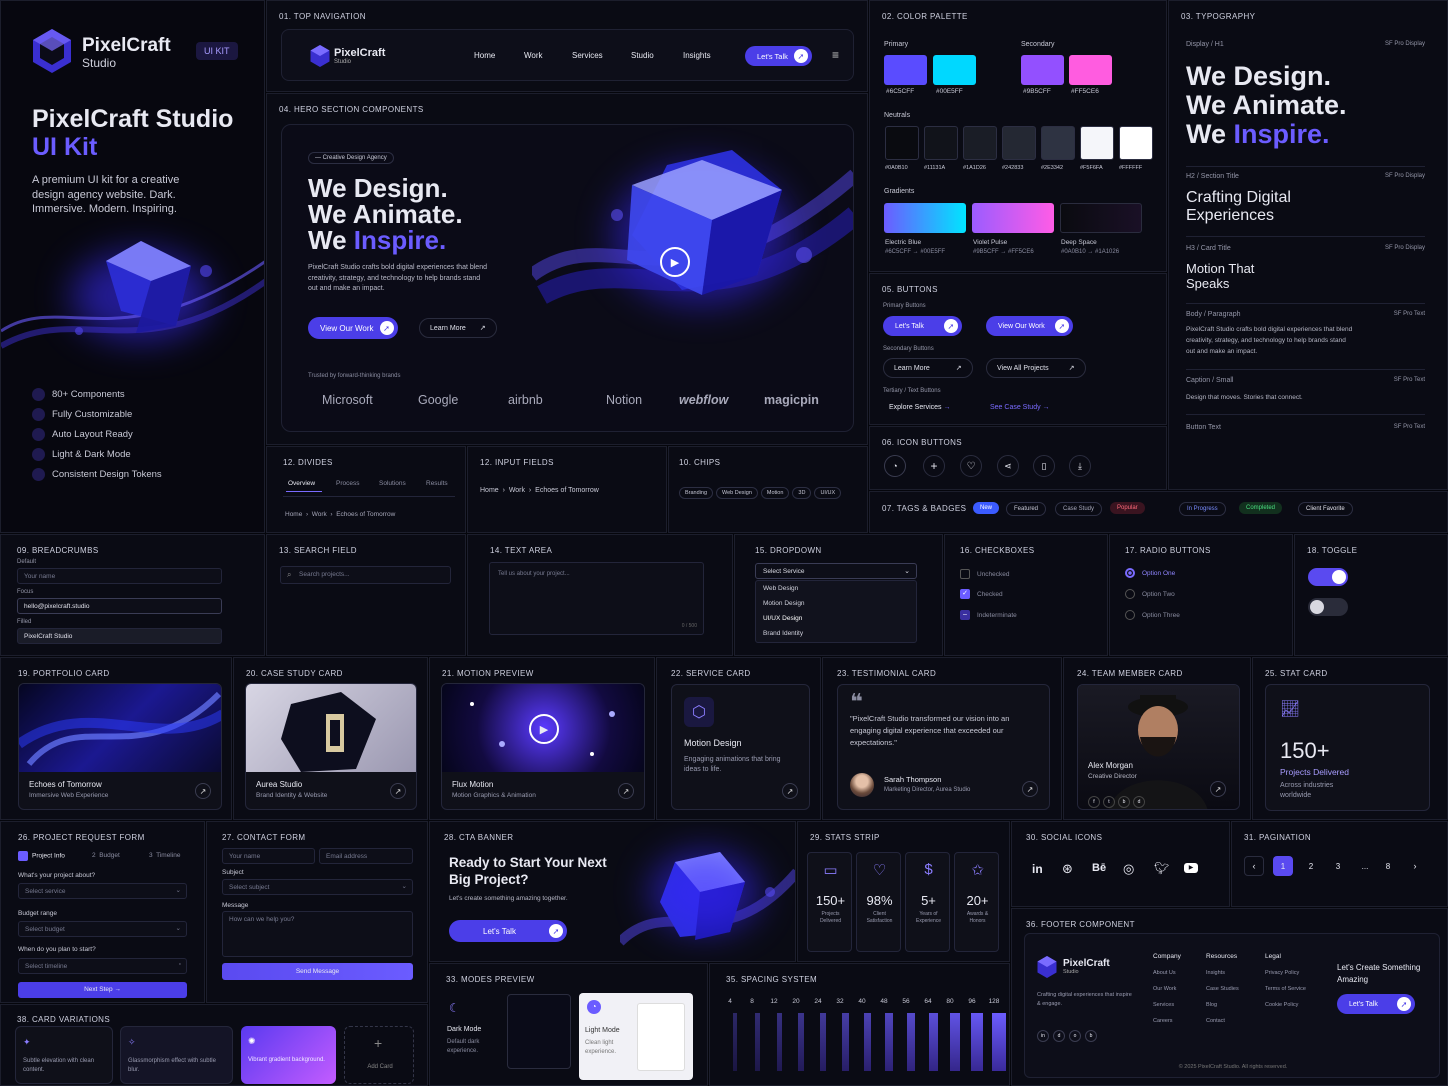  I want to click on chip-branding: Branding, so click(696, 493).